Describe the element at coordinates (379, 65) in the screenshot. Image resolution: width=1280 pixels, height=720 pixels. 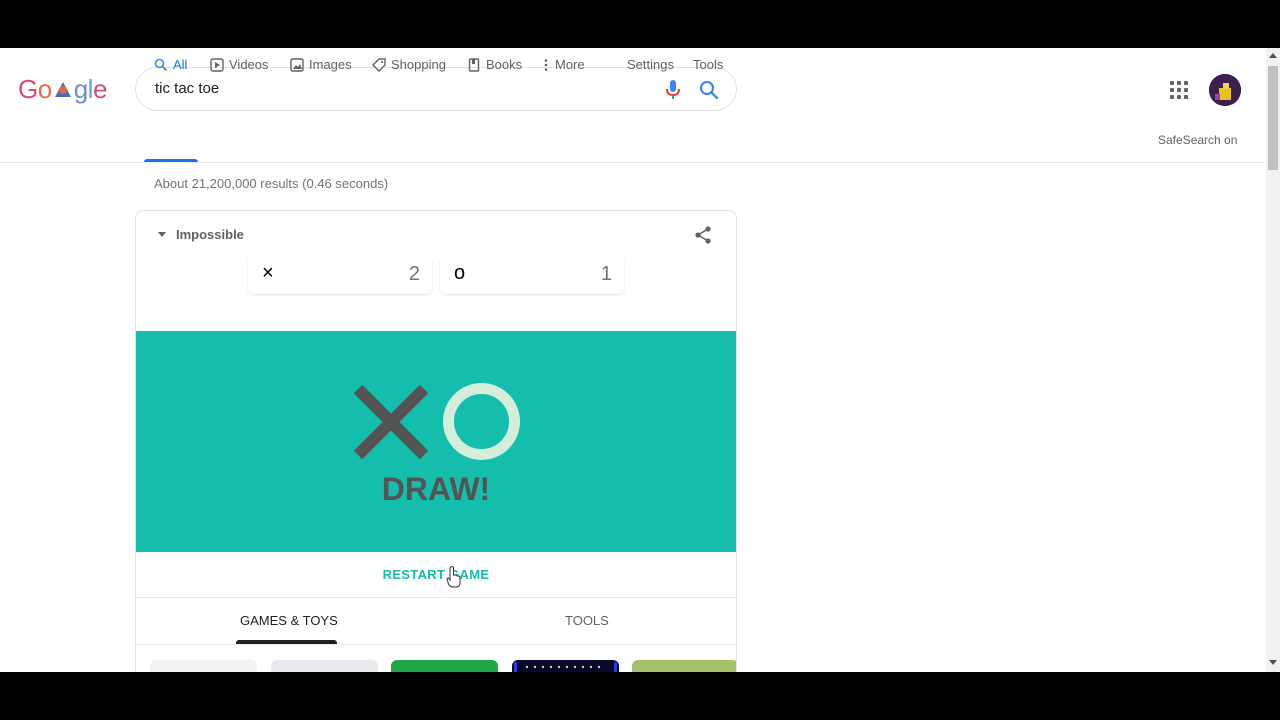
I see `tag-icon` at that location.